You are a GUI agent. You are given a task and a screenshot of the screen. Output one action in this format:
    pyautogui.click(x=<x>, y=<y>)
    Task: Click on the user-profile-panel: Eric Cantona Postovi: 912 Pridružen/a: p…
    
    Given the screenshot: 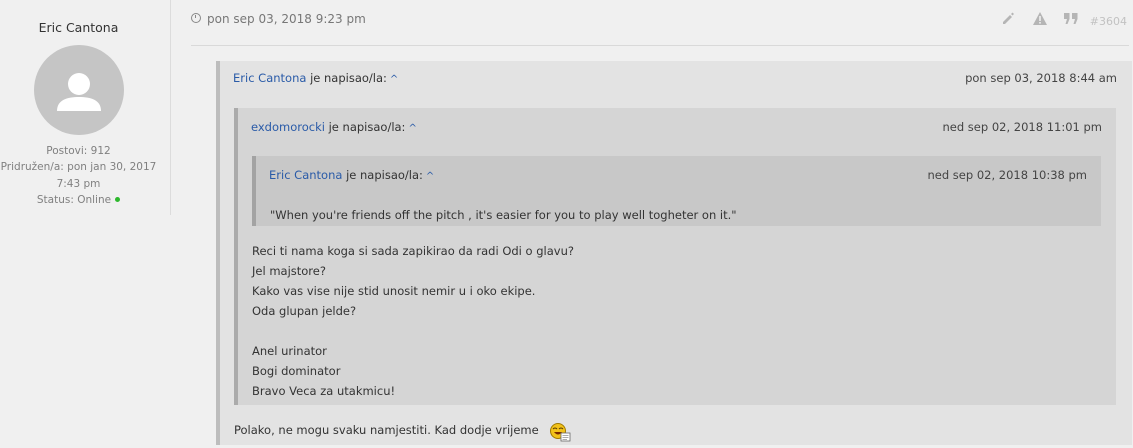 What is the action you would take?
    pyautogui.click(x=85, y=107)
    